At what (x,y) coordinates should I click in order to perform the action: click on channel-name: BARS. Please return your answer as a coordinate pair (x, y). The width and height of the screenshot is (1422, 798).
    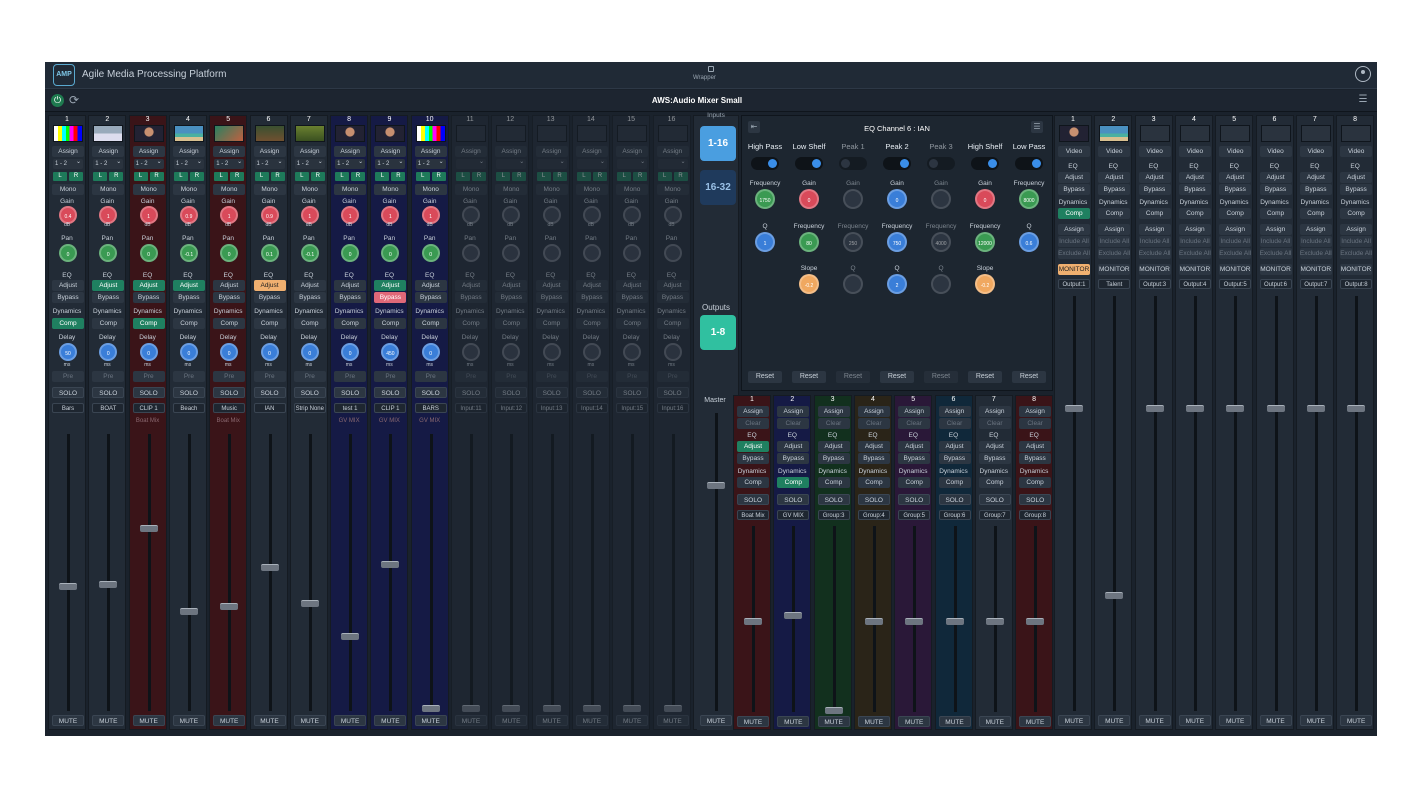
    Looking at the image, I should click on (430, 408).